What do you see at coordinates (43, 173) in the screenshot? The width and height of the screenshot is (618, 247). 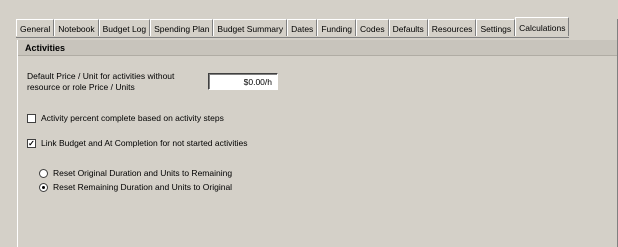 I see `reset-original-radio` at bounding box center [43, 173].